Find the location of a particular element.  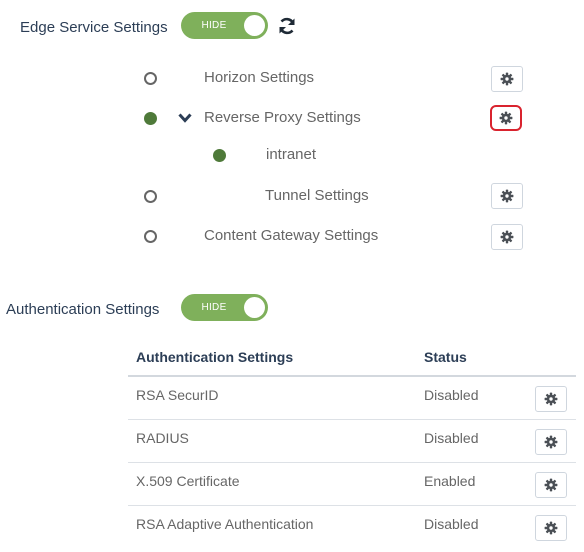

column-header-status: Status is located at coordinates (445, 357).